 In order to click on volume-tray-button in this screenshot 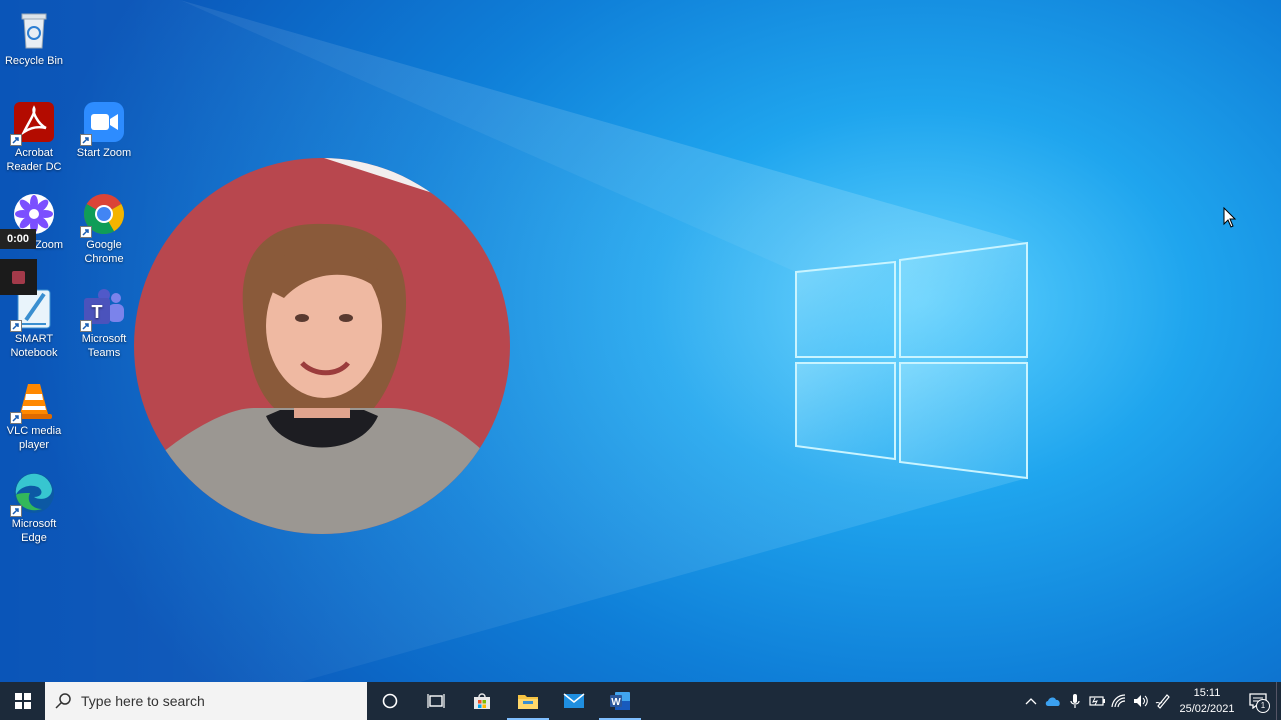, I will do `click(1141, 701)`.